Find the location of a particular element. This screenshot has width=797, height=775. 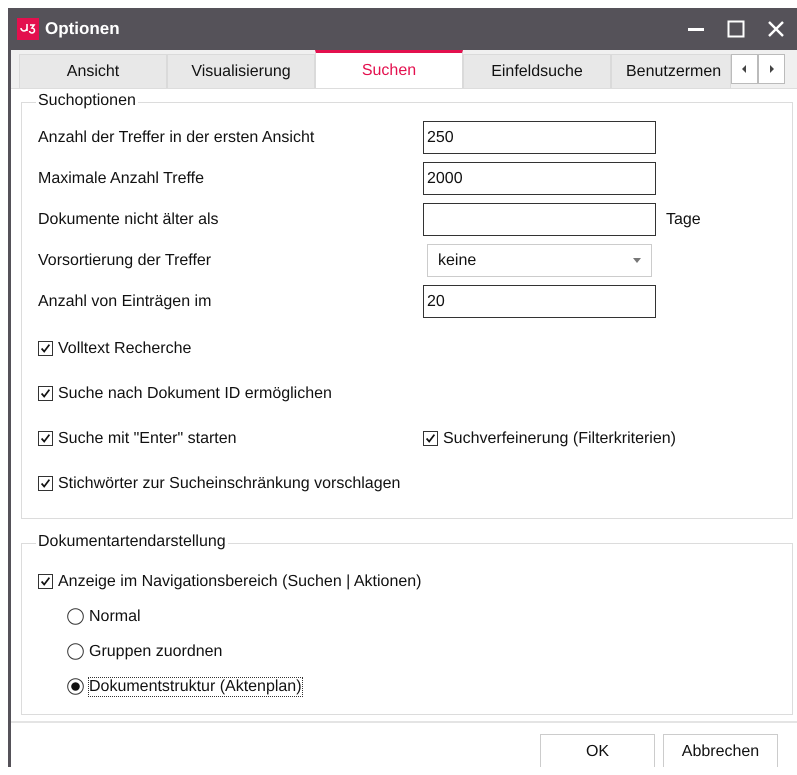

radio-label: Dokumentstruktur (Aktenplan) is located at coordinates (195, 687).